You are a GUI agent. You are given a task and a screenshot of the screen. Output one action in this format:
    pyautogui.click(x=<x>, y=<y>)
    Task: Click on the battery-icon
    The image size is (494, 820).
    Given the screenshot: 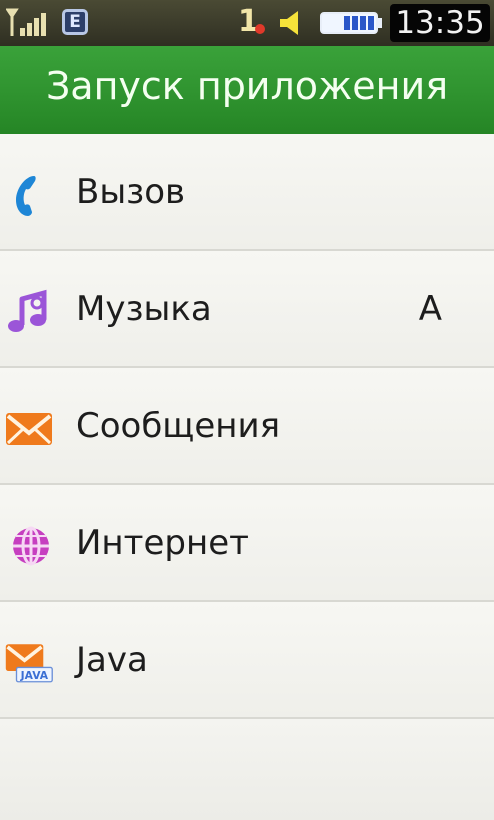 What is the action you would take?
    pyautogui.click(x=351, y=23)
    